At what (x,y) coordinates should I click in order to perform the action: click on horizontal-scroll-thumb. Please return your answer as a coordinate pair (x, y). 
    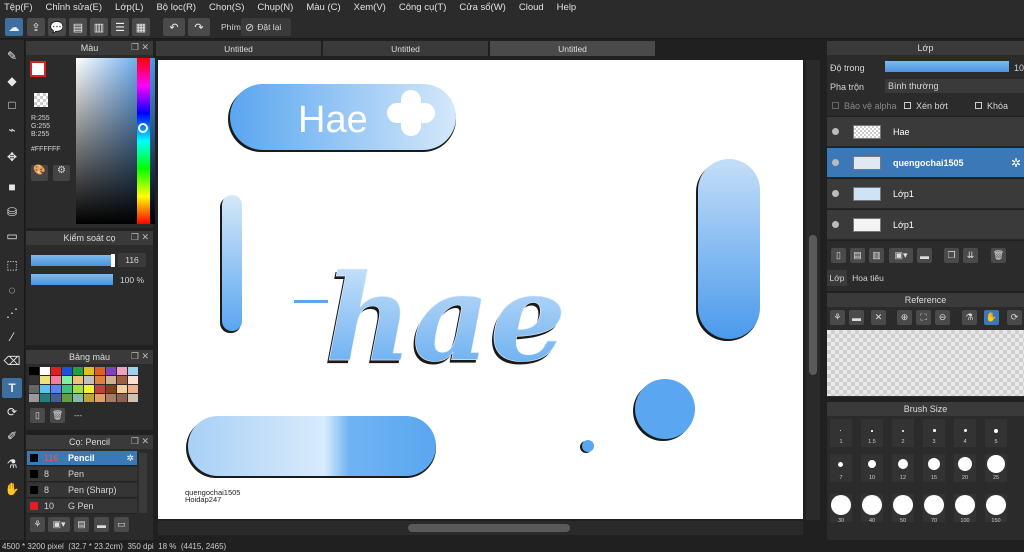
    Looking at the image, I should click on (489, 528).